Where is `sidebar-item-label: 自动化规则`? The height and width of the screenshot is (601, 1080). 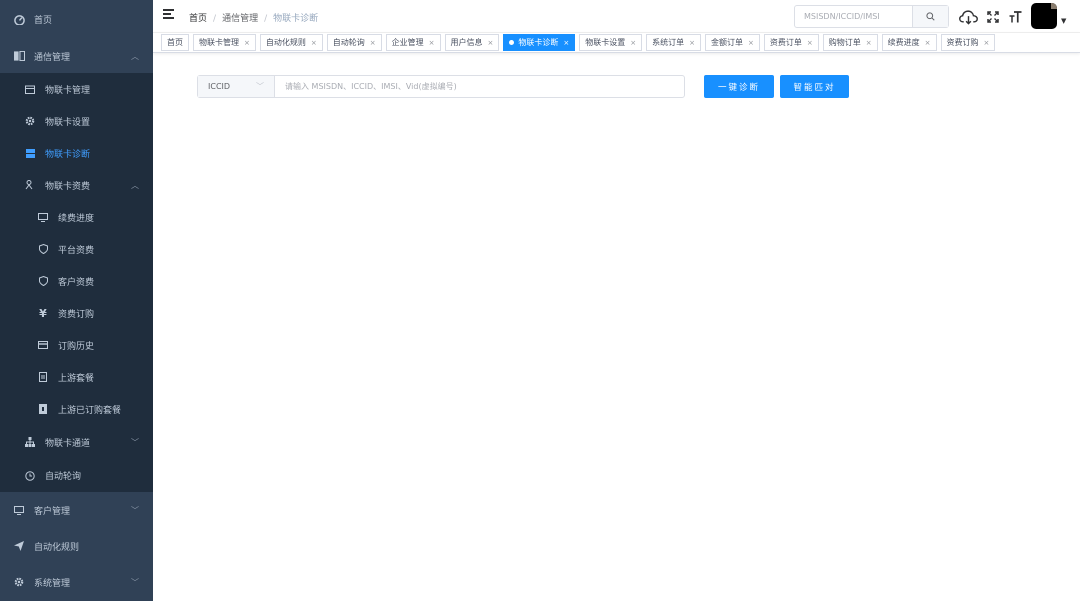
sidebar-item-label: 自动化规则 is located at coordinates (57, 547).